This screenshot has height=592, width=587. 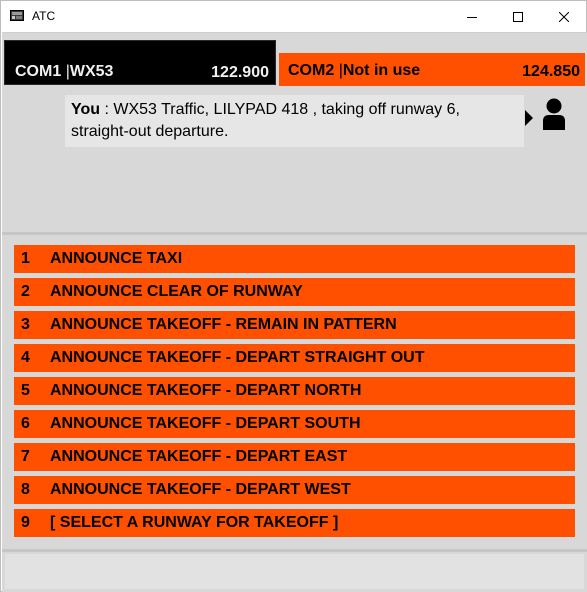 I want to click on menu-item-number: 7, so click(x=25, y=456).